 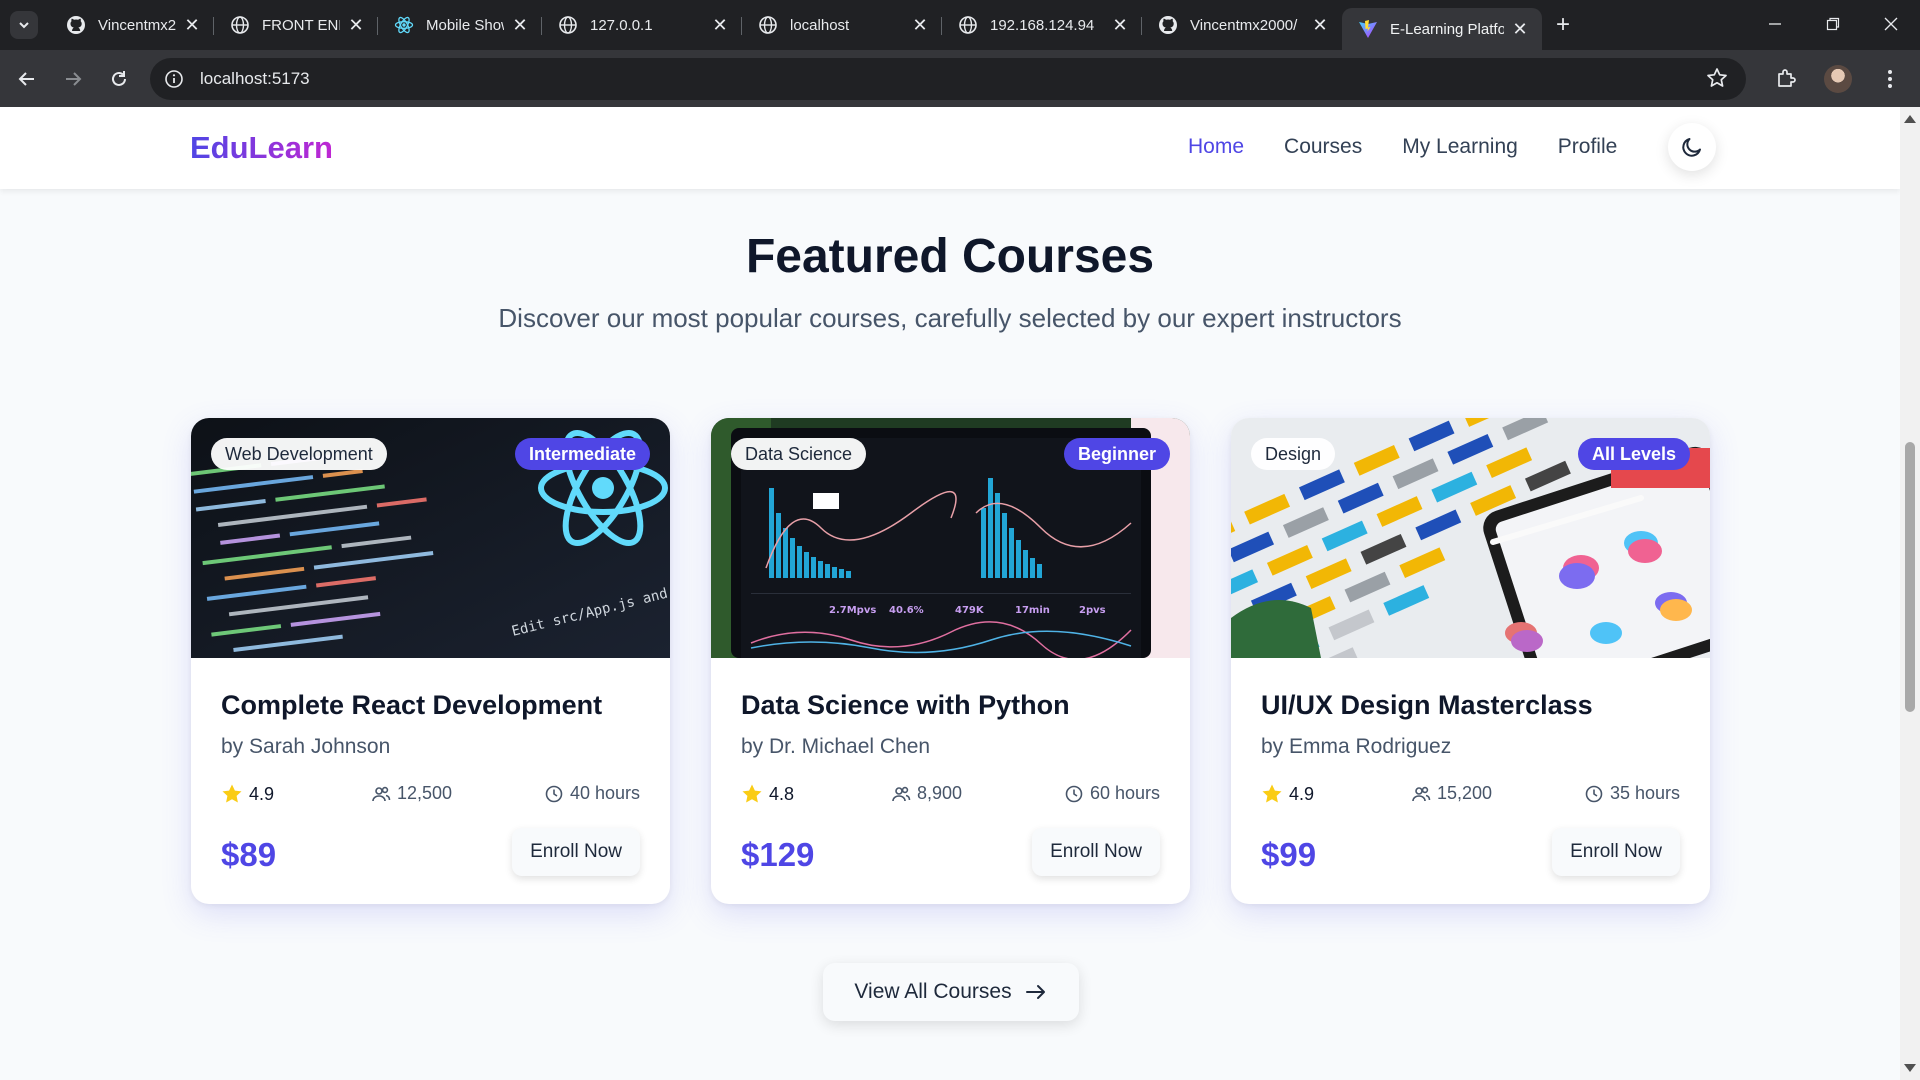 I want to click on kebab-menu-icon, so click(x=1890, y=78).